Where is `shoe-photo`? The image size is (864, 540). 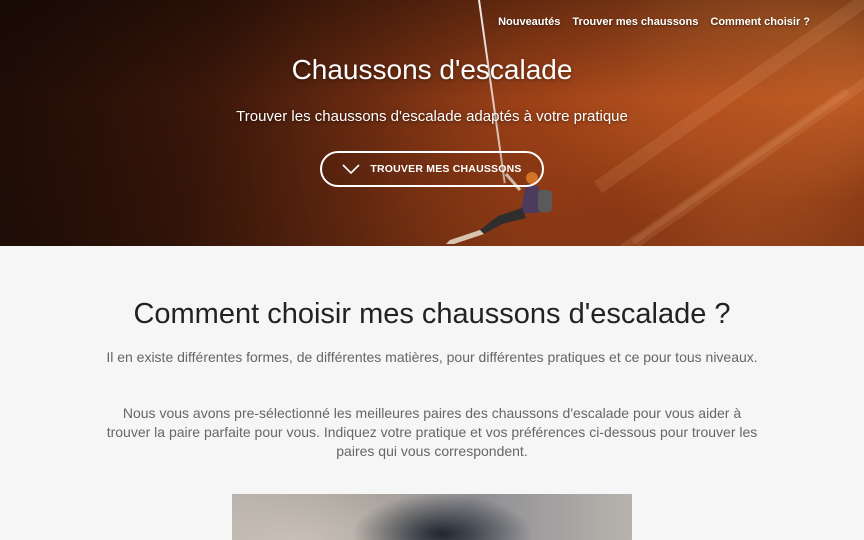
shoe-photo is located at coordinates (432, 517).